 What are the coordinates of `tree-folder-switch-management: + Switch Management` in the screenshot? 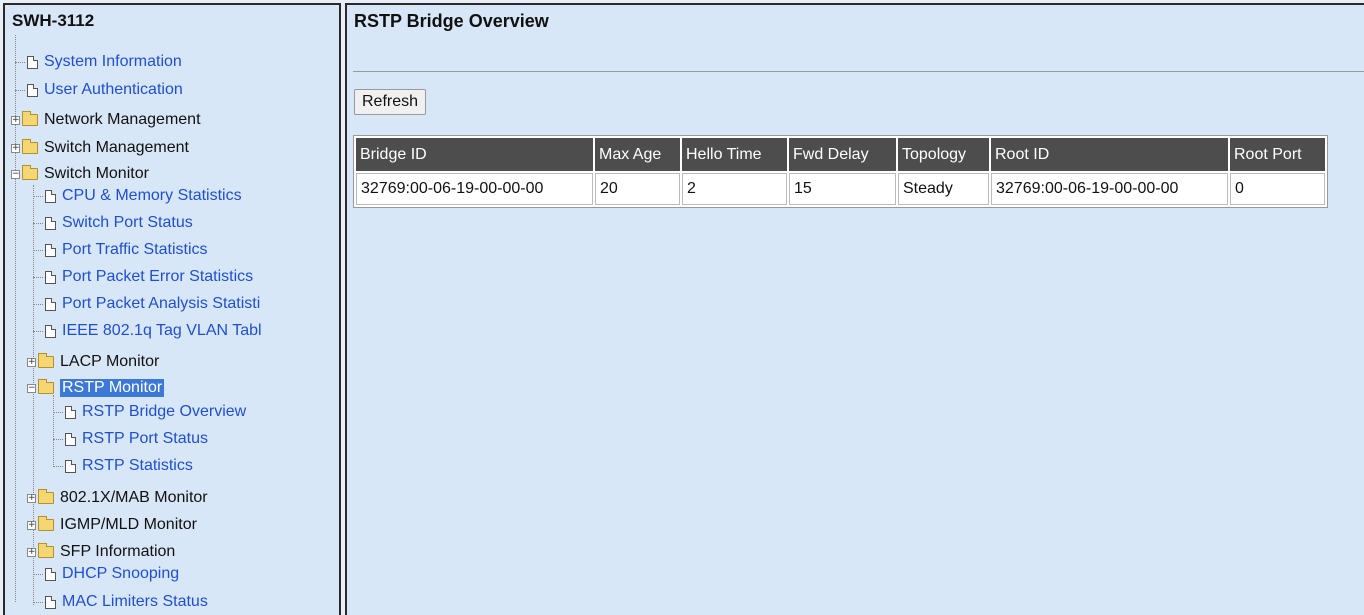 It's located at (100, 148).